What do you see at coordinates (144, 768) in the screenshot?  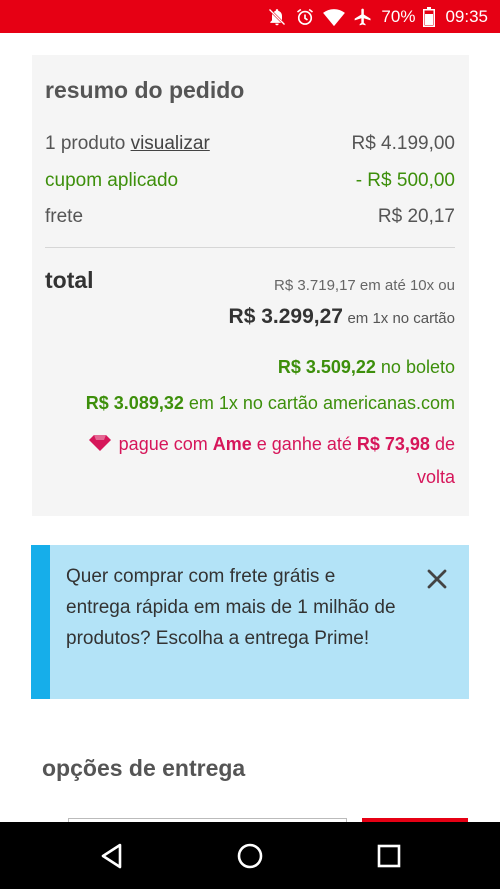 I see `delivery-options-title: opções de entrega` at bounding box center [144, 768].